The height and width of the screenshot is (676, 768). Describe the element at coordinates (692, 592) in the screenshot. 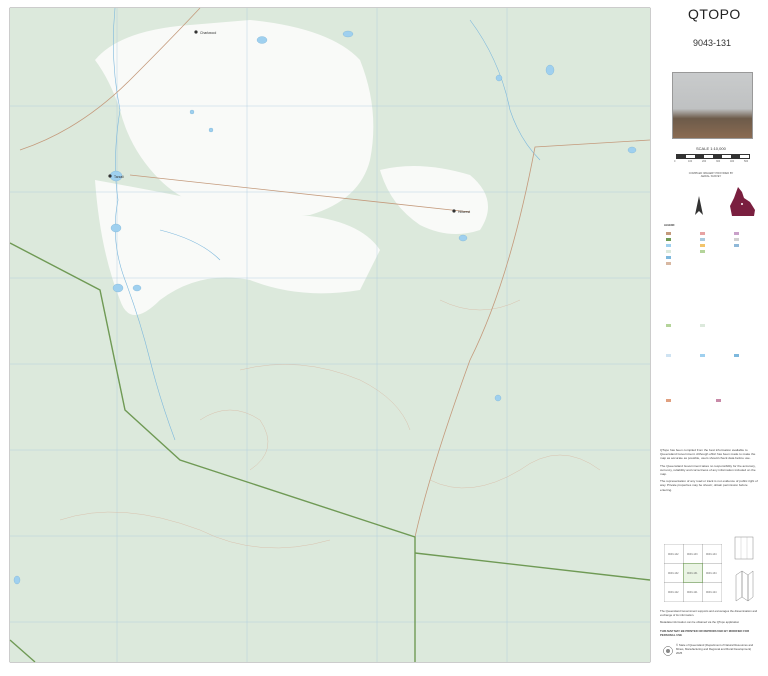

I see `index-sheet-label: 9043-121` at that location.